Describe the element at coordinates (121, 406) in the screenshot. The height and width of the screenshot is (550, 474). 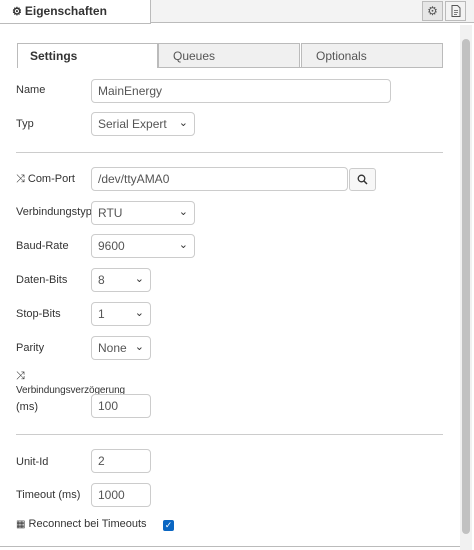
I see `verzoegerung-input` at that location.